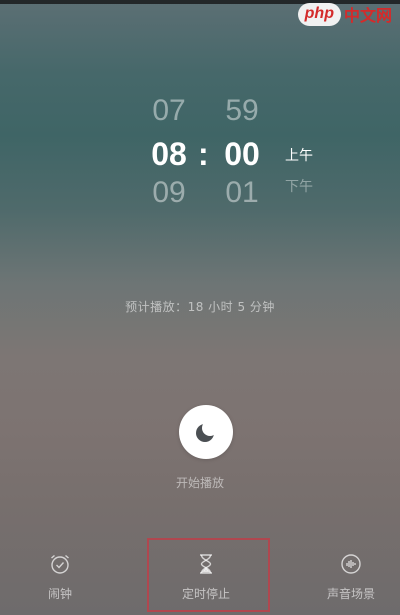 The image size is (400, 615). What do you see at coordinates (242, 193) in the screenshot?
I see `minute-next: 01` at bounding box center [242, 193].